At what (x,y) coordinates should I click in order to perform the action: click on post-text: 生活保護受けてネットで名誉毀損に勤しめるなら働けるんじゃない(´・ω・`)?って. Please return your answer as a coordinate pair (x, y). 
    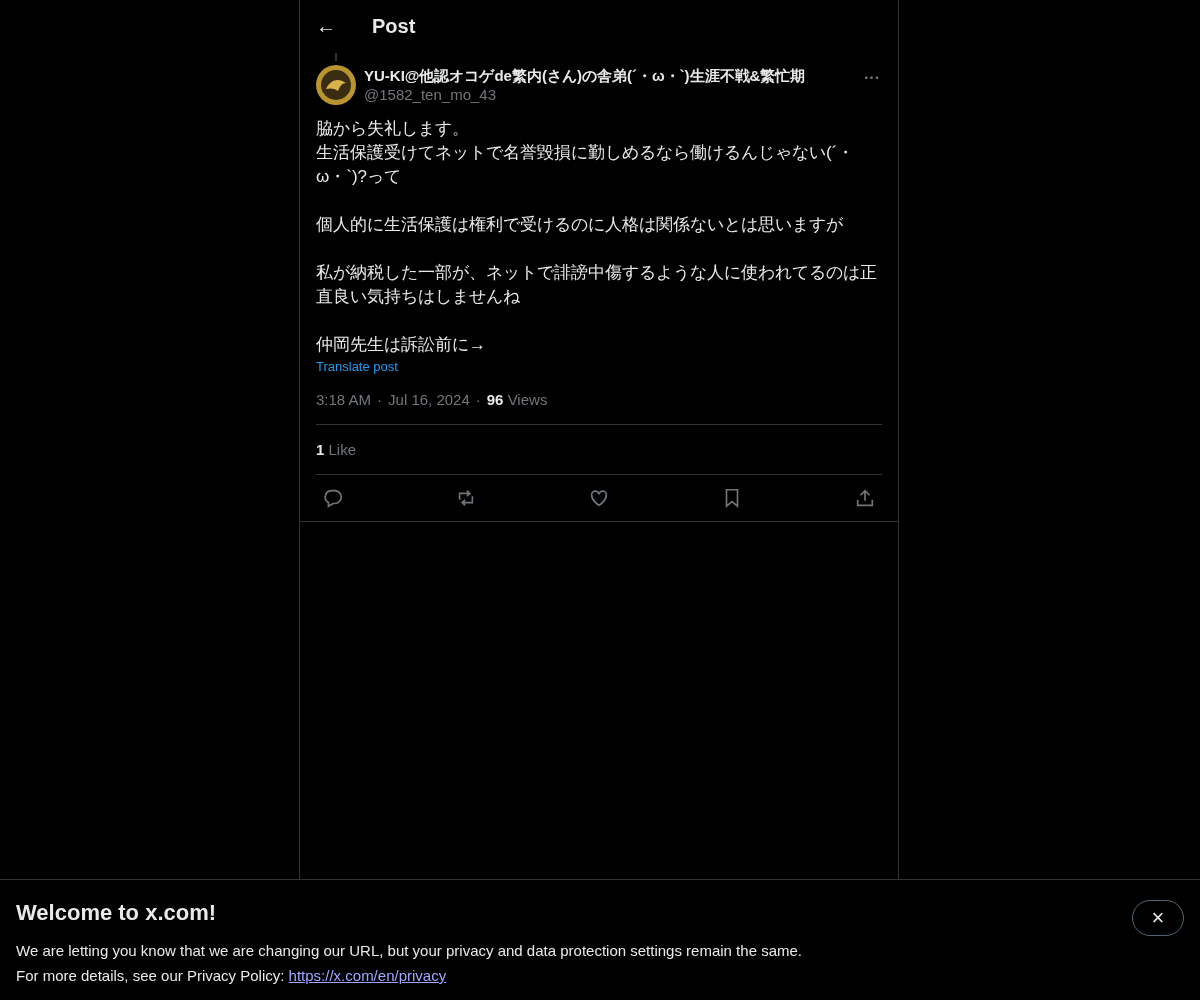
    Looking at the image, I should click on (586, 165).